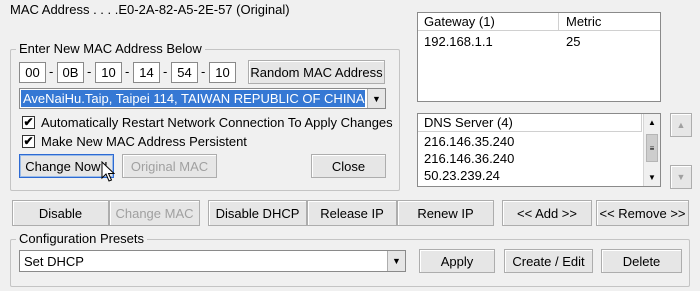 Image resolution: width=700 pixels, height=291 pixels. What do you see at coordinates (60, 213) in the screenshot?
I see `disable-button: Disable` at bounding box center [60, 213].